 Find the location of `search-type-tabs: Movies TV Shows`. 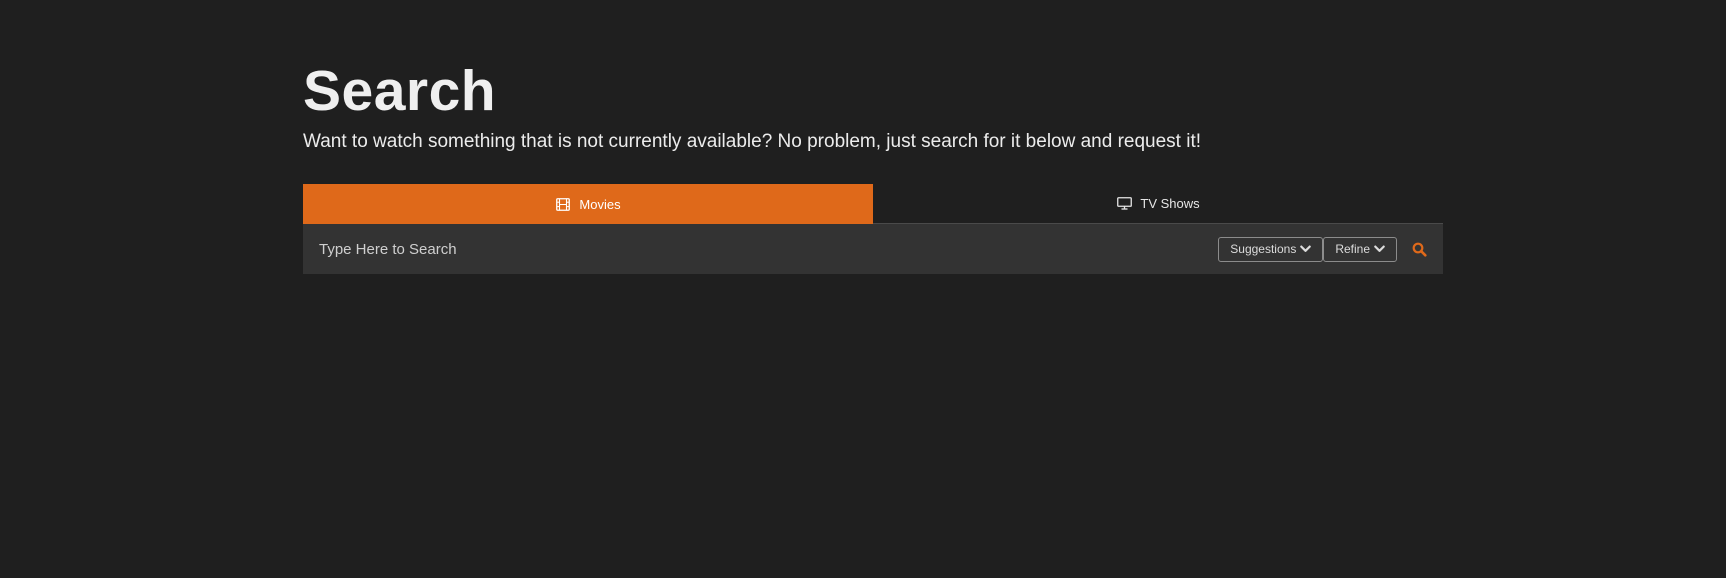

search-type-tabs: Movies TV Shows is located at coordinates (873, 204).